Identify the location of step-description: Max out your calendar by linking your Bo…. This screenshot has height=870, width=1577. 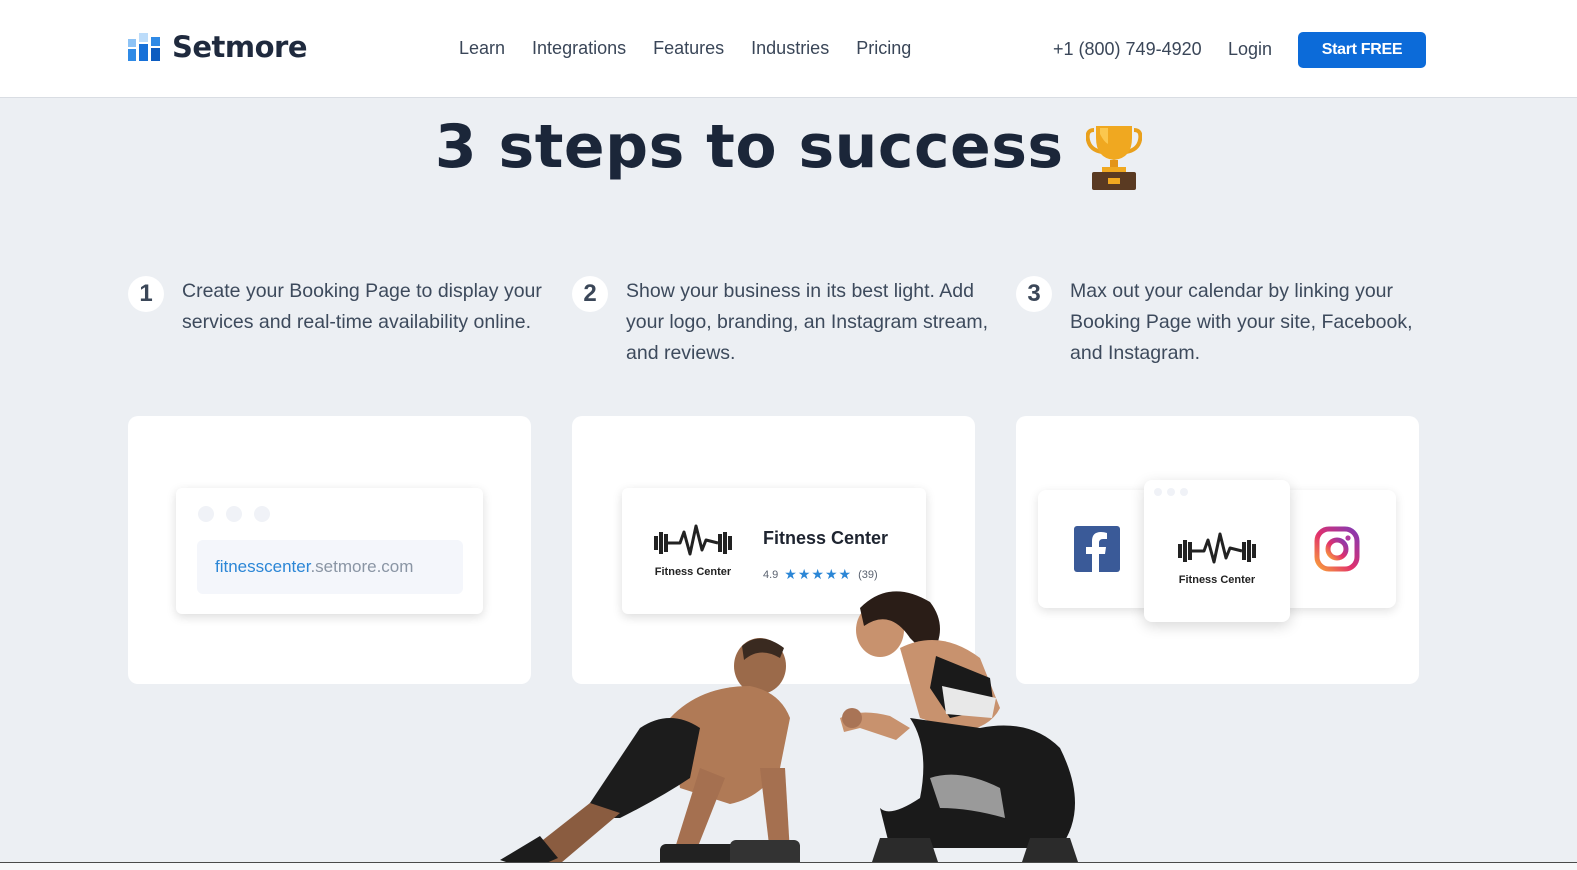
(1241, 322).